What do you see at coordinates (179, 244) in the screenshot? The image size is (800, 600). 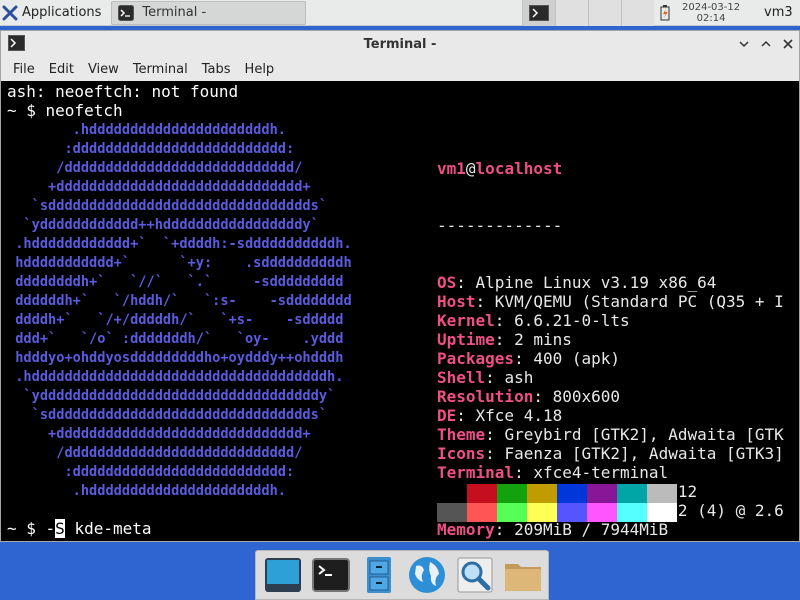 I see `logo-line: .hdddddddddddd+` `+ddddh:-sdddddddddddh.` at bounding box center [179, 244].